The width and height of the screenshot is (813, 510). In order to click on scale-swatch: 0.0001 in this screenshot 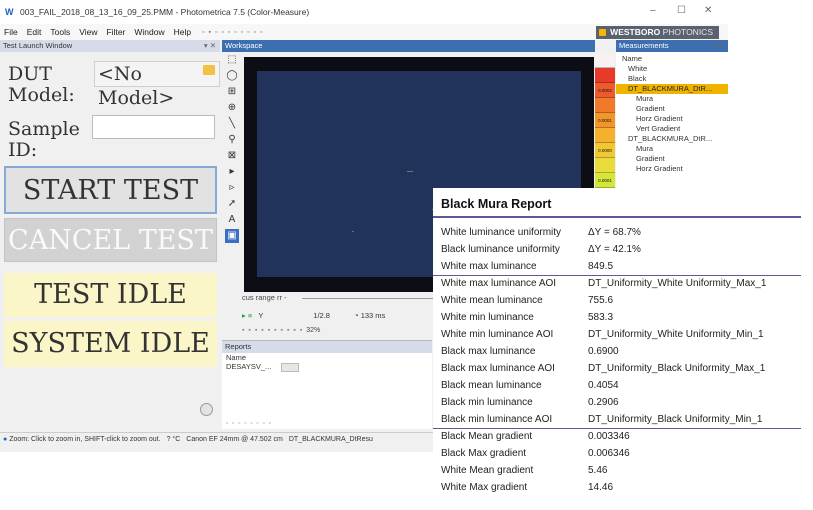, I will do `click(605, 120)`.